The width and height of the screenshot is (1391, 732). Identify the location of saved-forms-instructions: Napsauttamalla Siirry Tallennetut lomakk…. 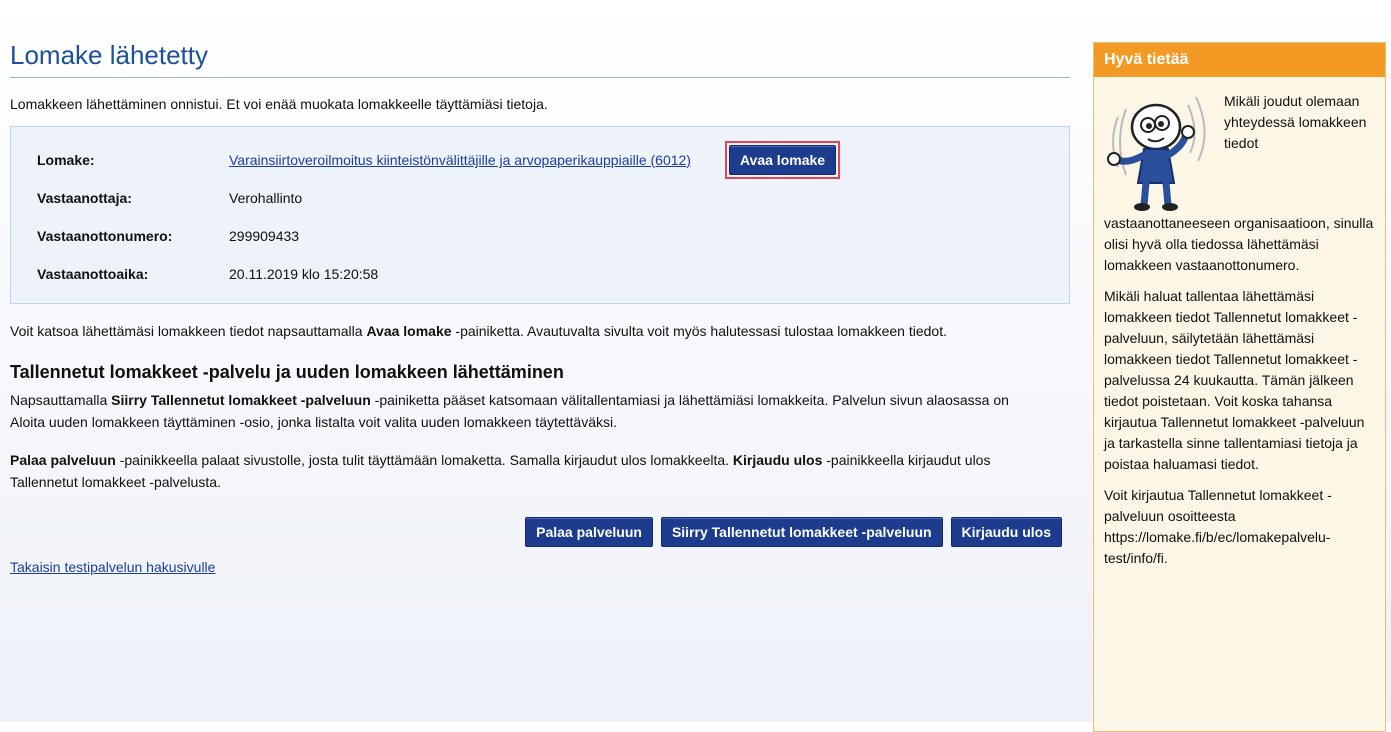
(509, 411).